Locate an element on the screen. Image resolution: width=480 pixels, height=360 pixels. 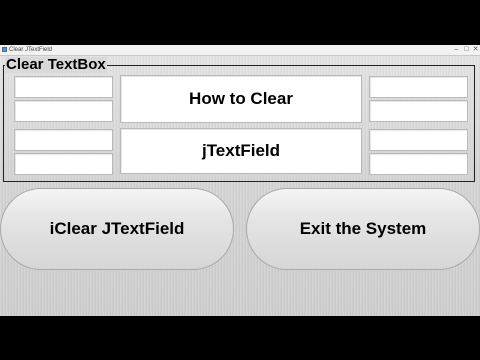
maximize-icon: □ is located at coordinates (466, 50).